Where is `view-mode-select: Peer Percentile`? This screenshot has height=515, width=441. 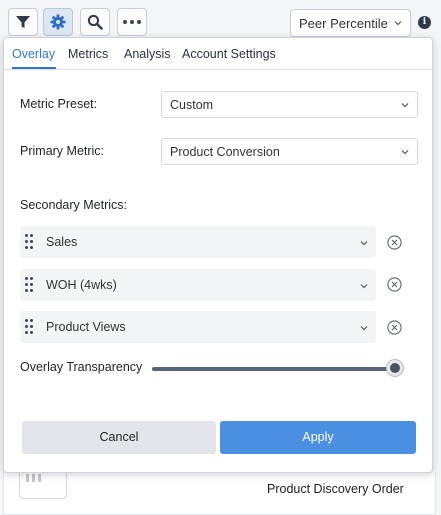 view-mode-select: Peer Percentile is located at coordinates (350, 23).